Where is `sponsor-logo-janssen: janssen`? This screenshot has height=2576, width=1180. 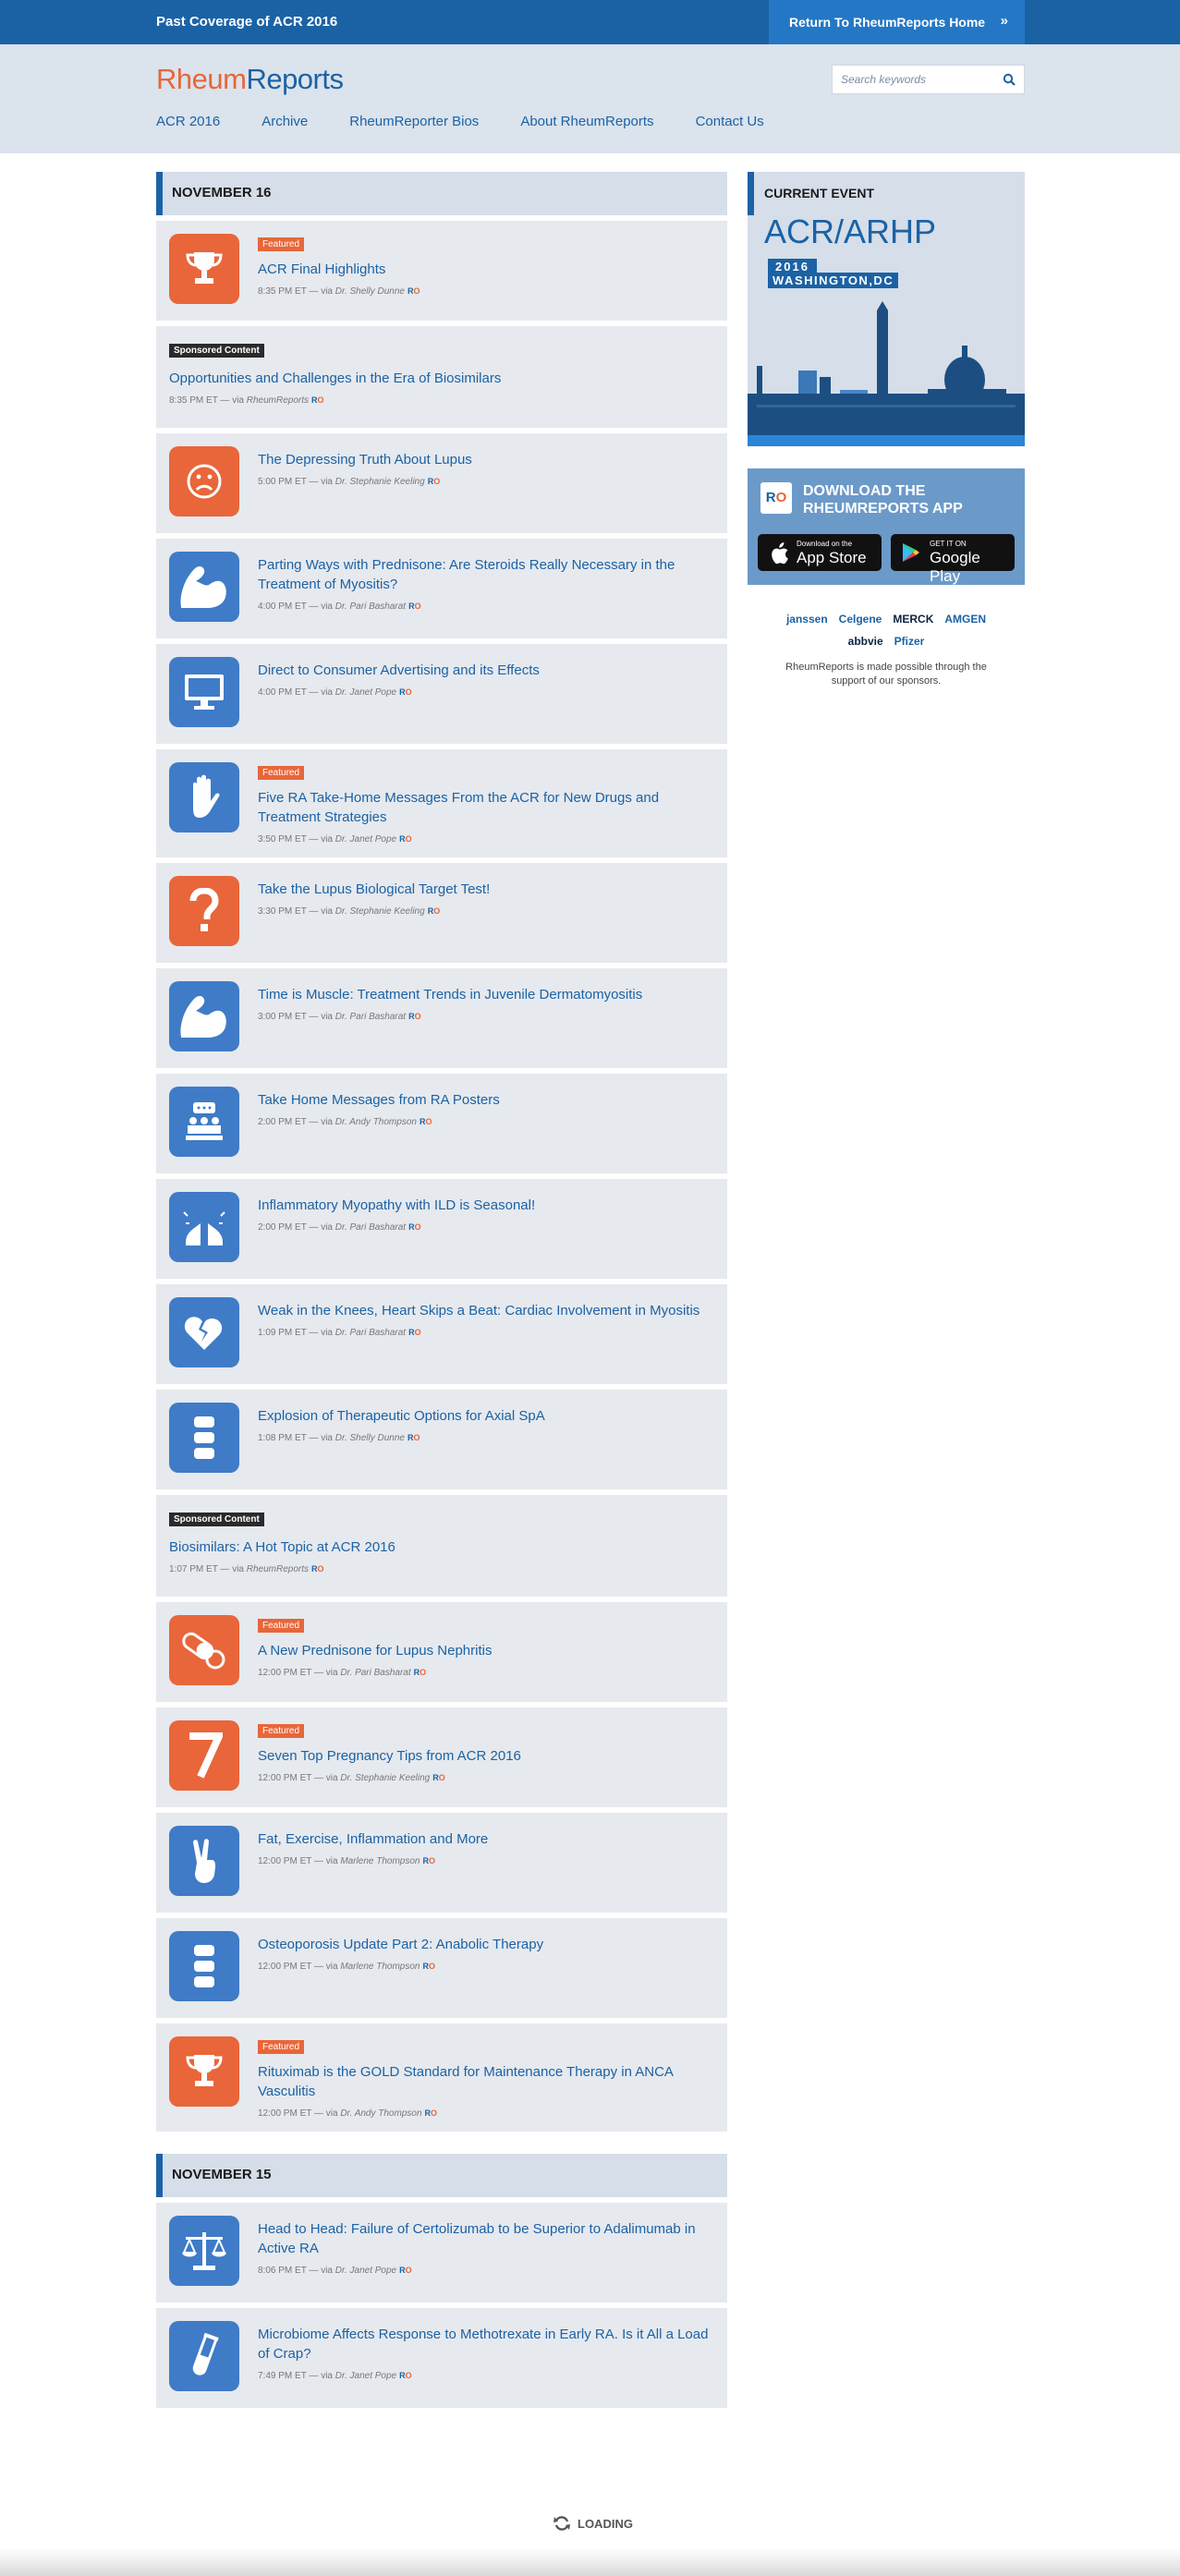
sponsor-logo-janssen: janssen is located at coordinates (807, 619).